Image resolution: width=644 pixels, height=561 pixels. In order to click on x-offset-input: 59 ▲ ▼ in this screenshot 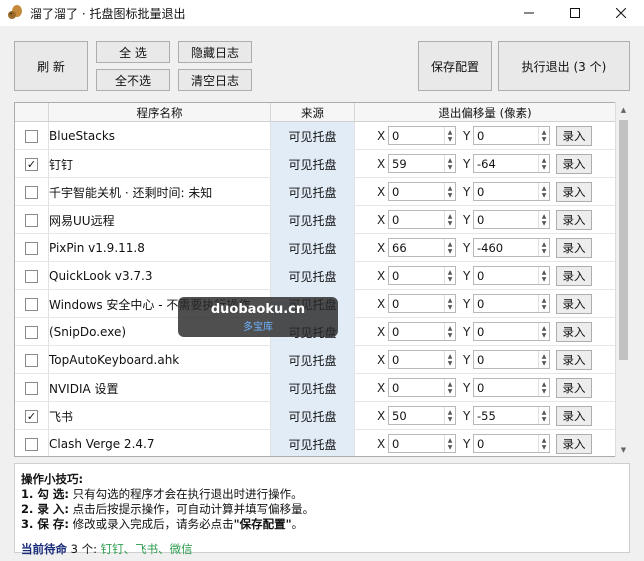, I will do `click(422, 163)`.